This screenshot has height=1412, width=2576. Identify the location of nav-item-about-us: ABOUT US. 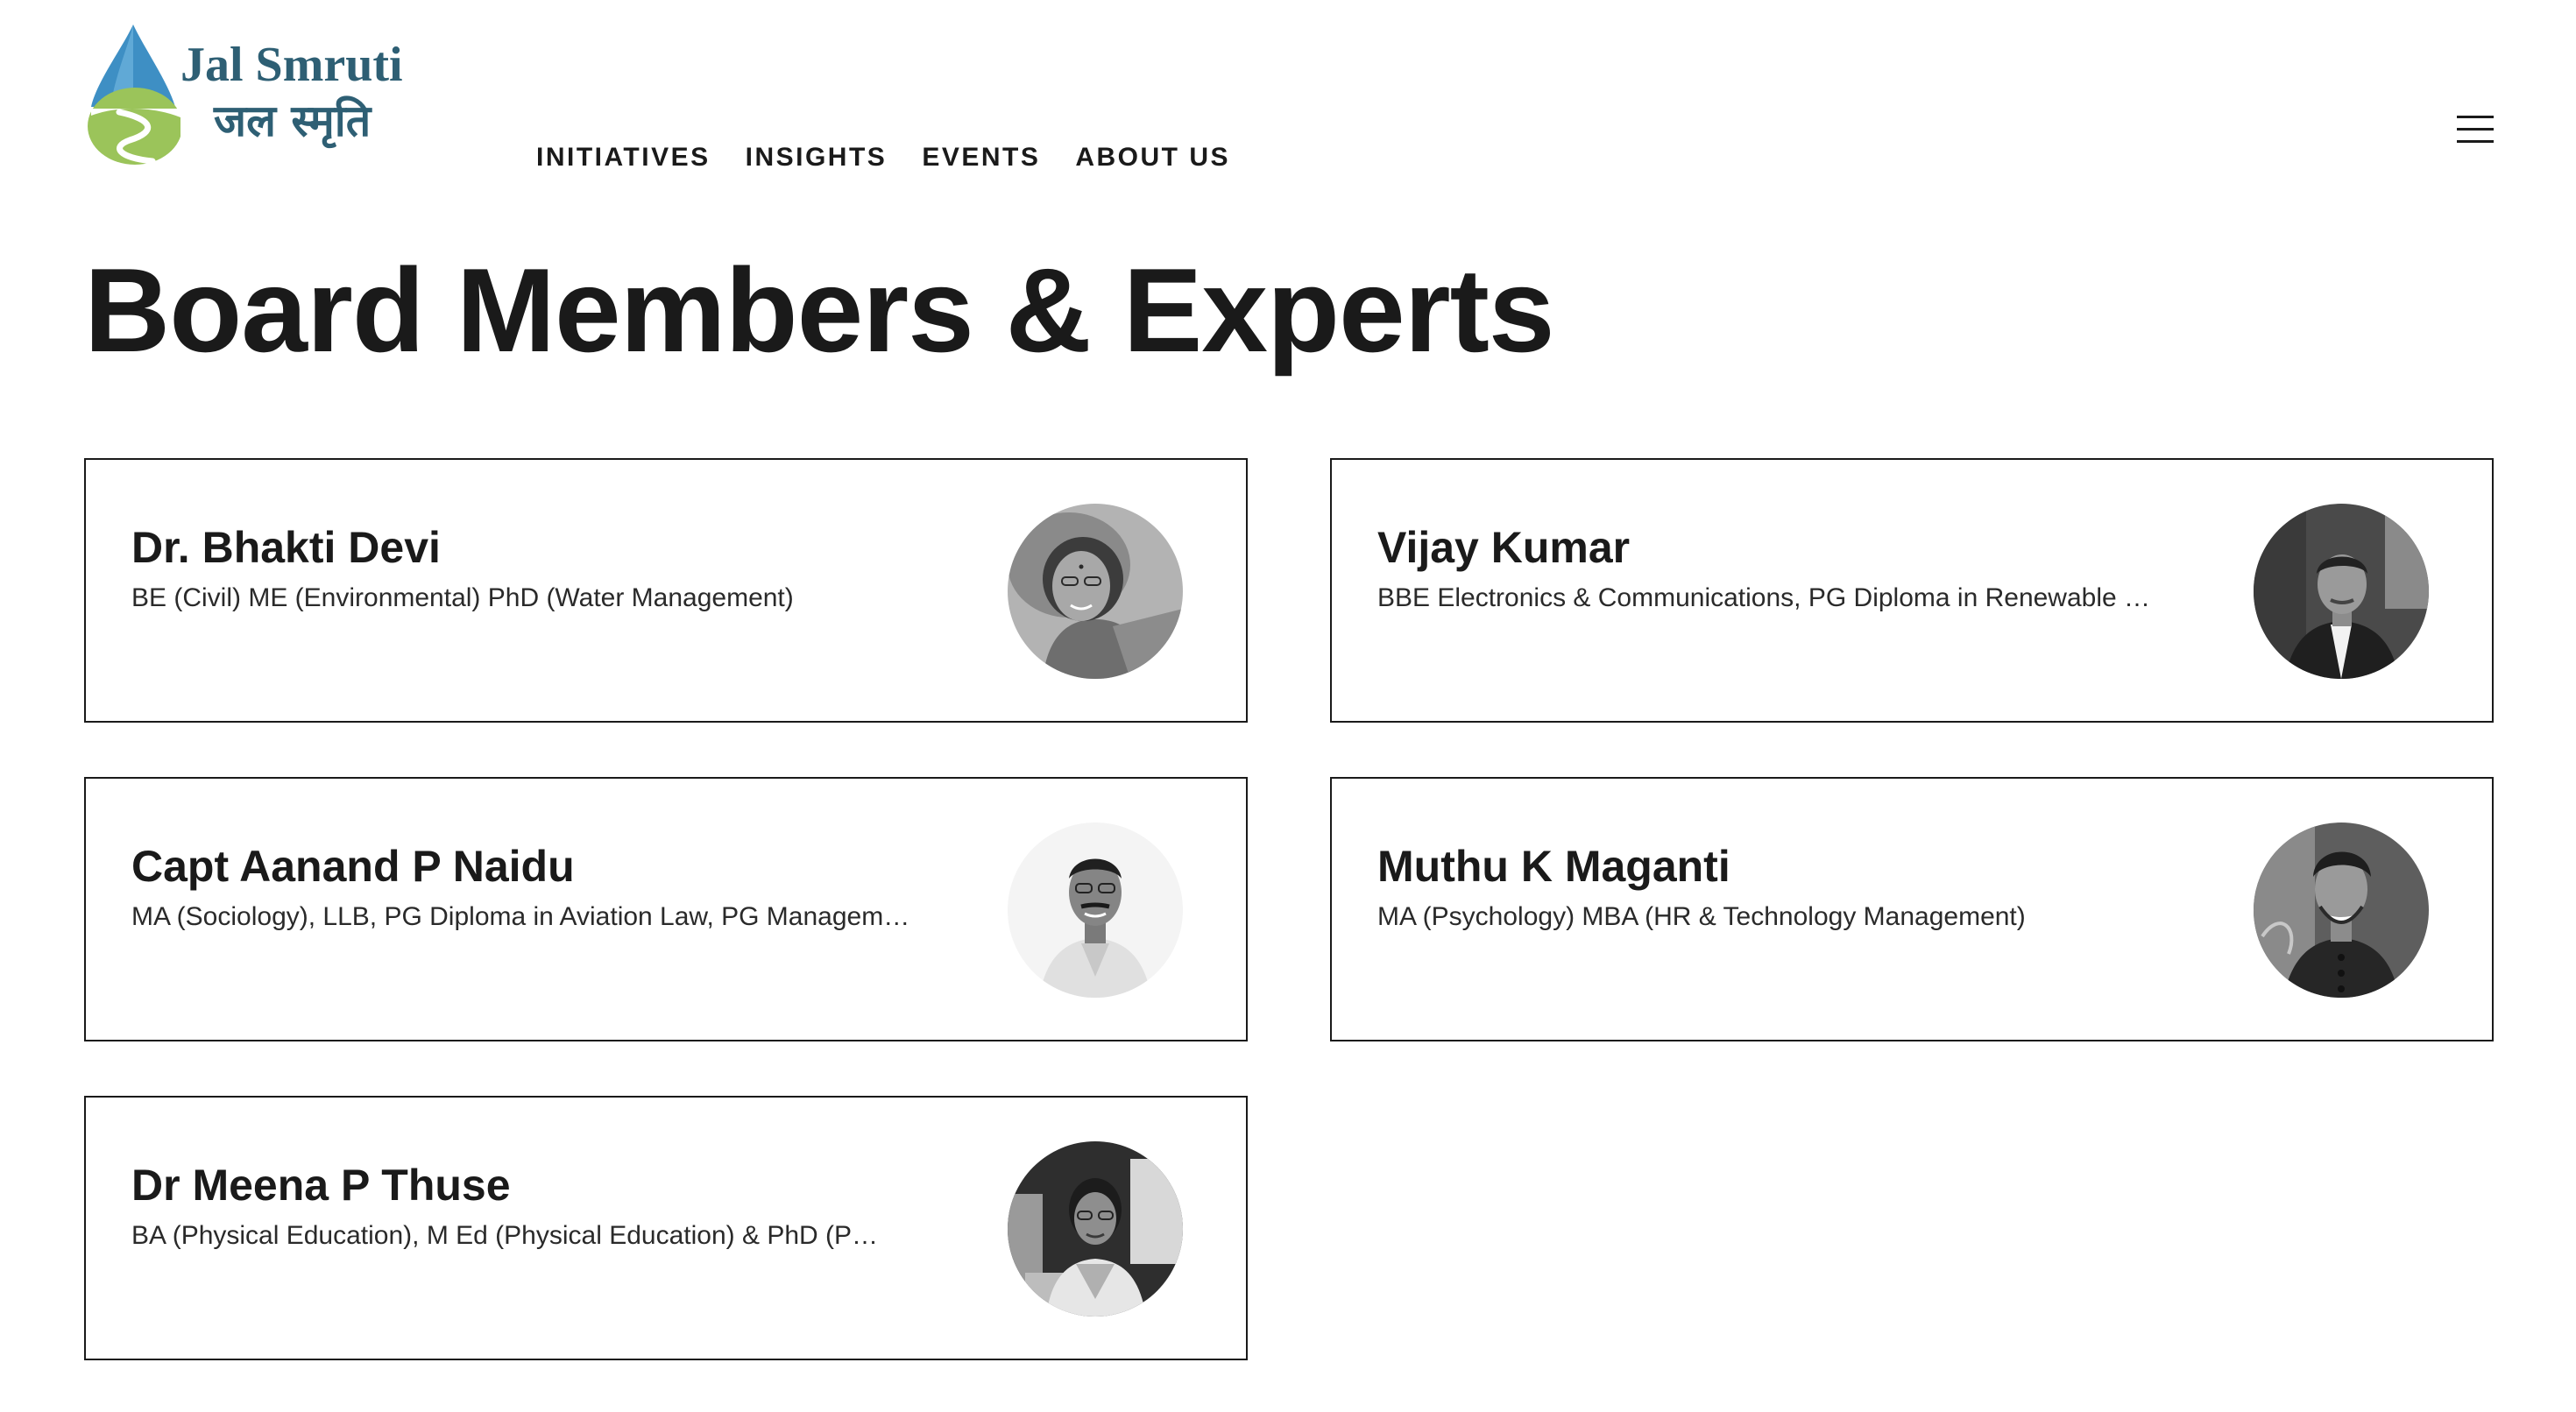
(1152, 158).